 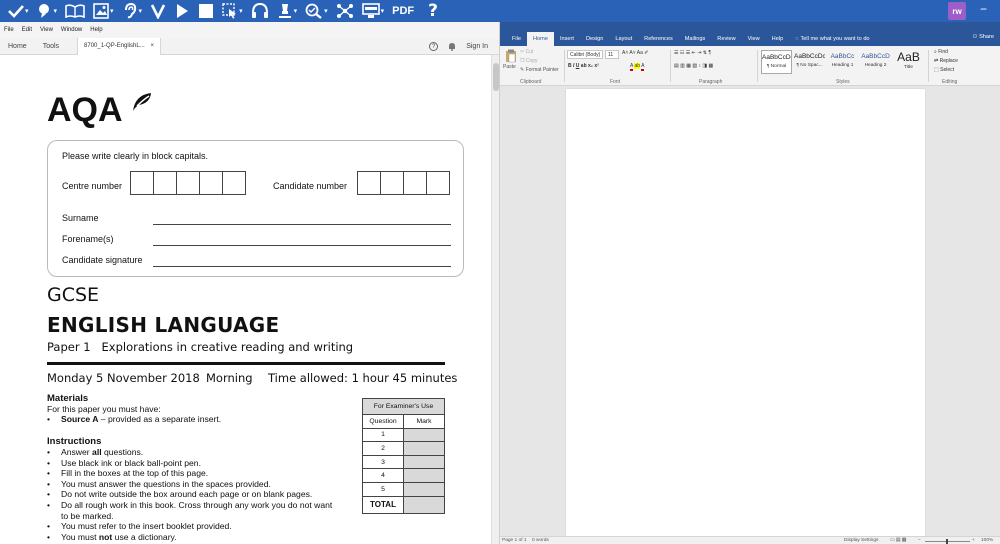 What do you see at coordinates (477, 46) in the screenshot?
I see `sign-in-link: Sign In` at bounding box center [477, 46].